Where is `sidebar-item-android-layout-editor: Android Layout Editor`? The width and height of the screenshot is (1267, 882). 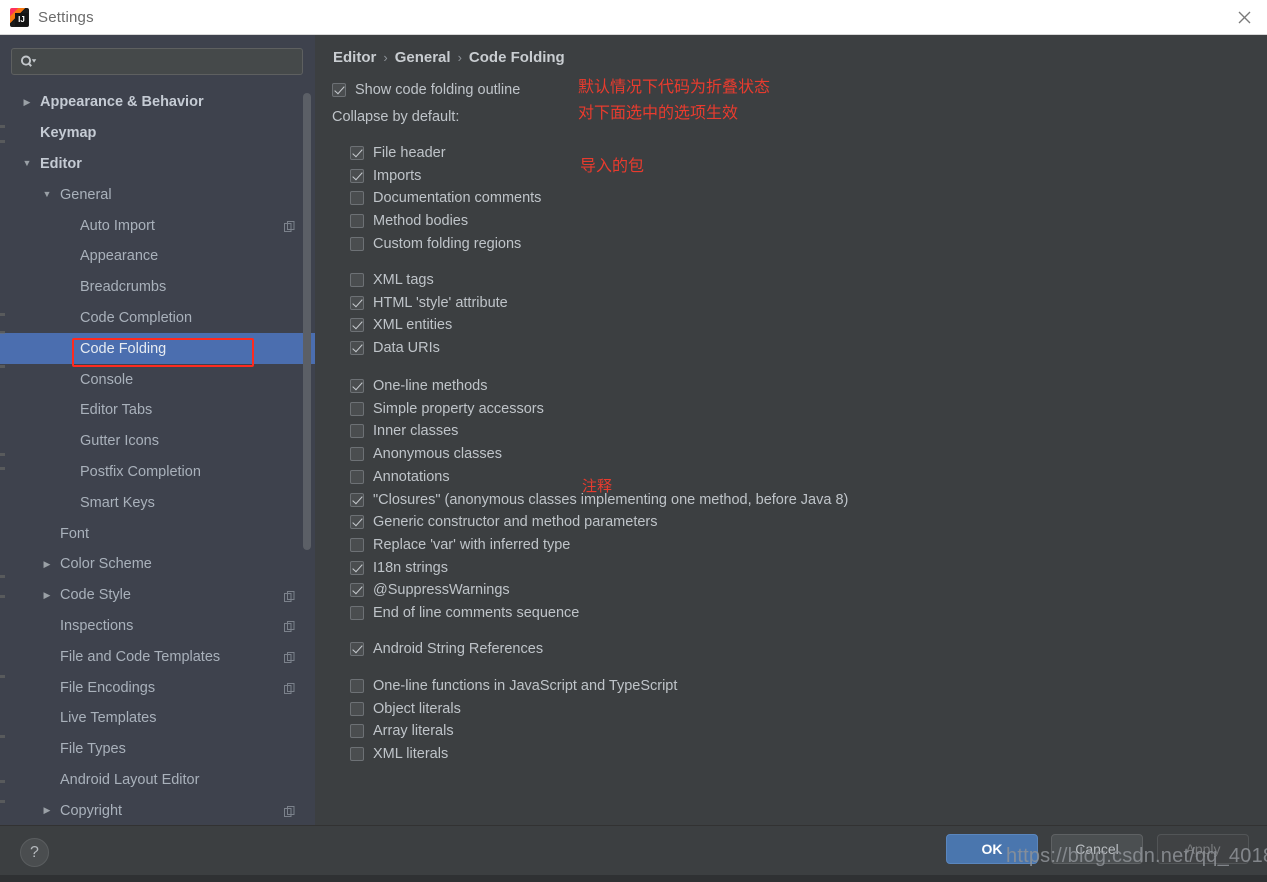
sidebar-item-android-layout-editor: Android Layout Editor is located at coordinates (157, 780).